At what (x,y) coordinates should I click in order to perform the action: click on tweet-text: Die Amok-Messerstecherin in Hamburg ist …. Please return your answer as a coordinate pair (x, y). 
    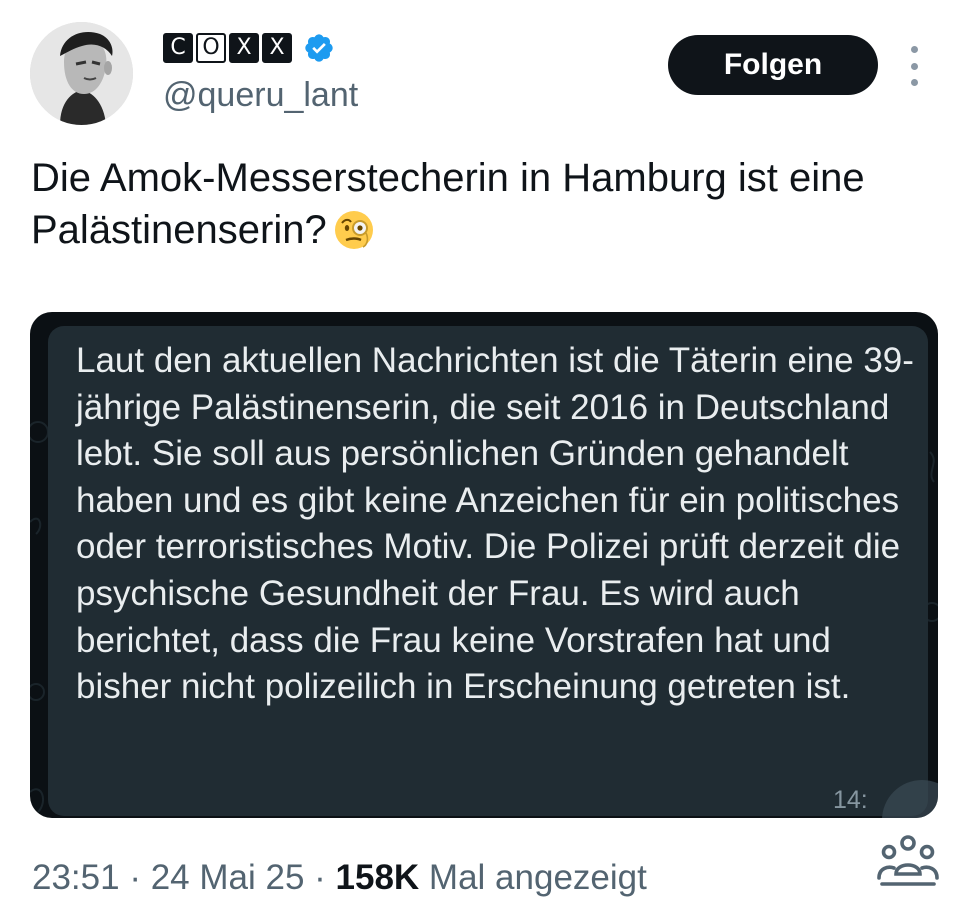
    Looking at the image, I should click on (481, 204).